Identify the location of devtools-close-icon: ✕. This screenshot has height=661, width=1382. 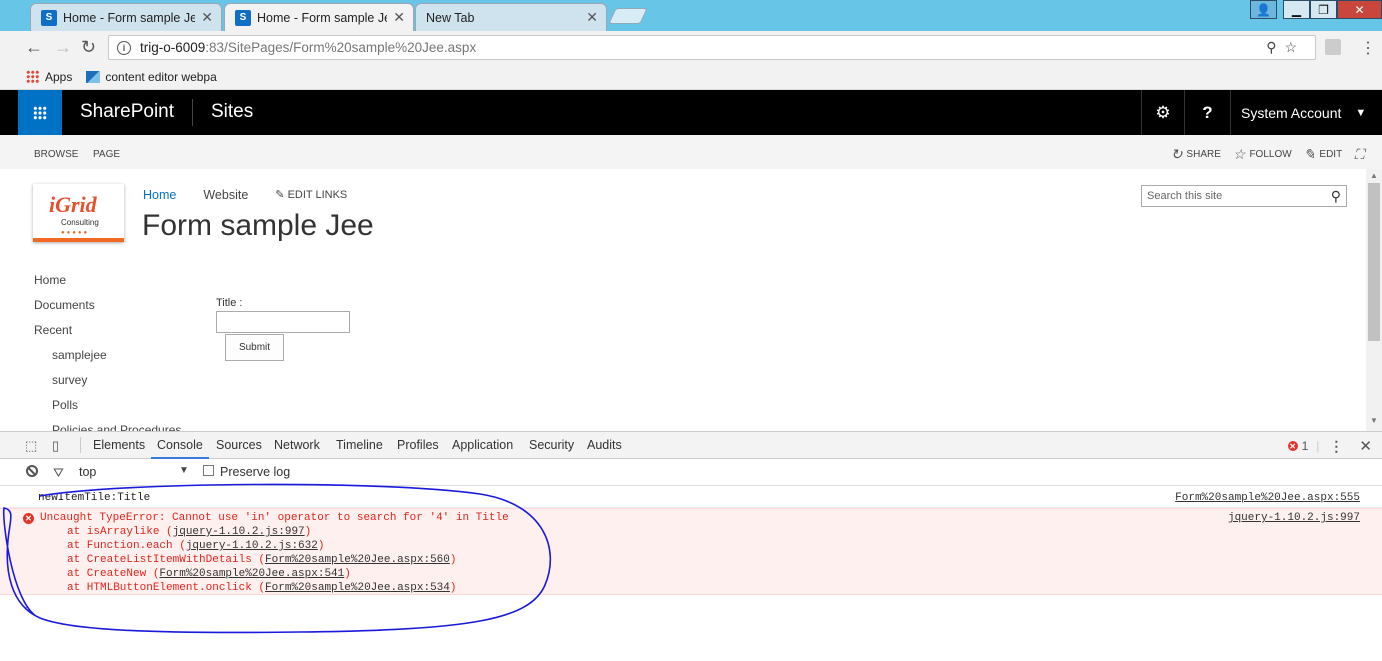
(1365, 446).